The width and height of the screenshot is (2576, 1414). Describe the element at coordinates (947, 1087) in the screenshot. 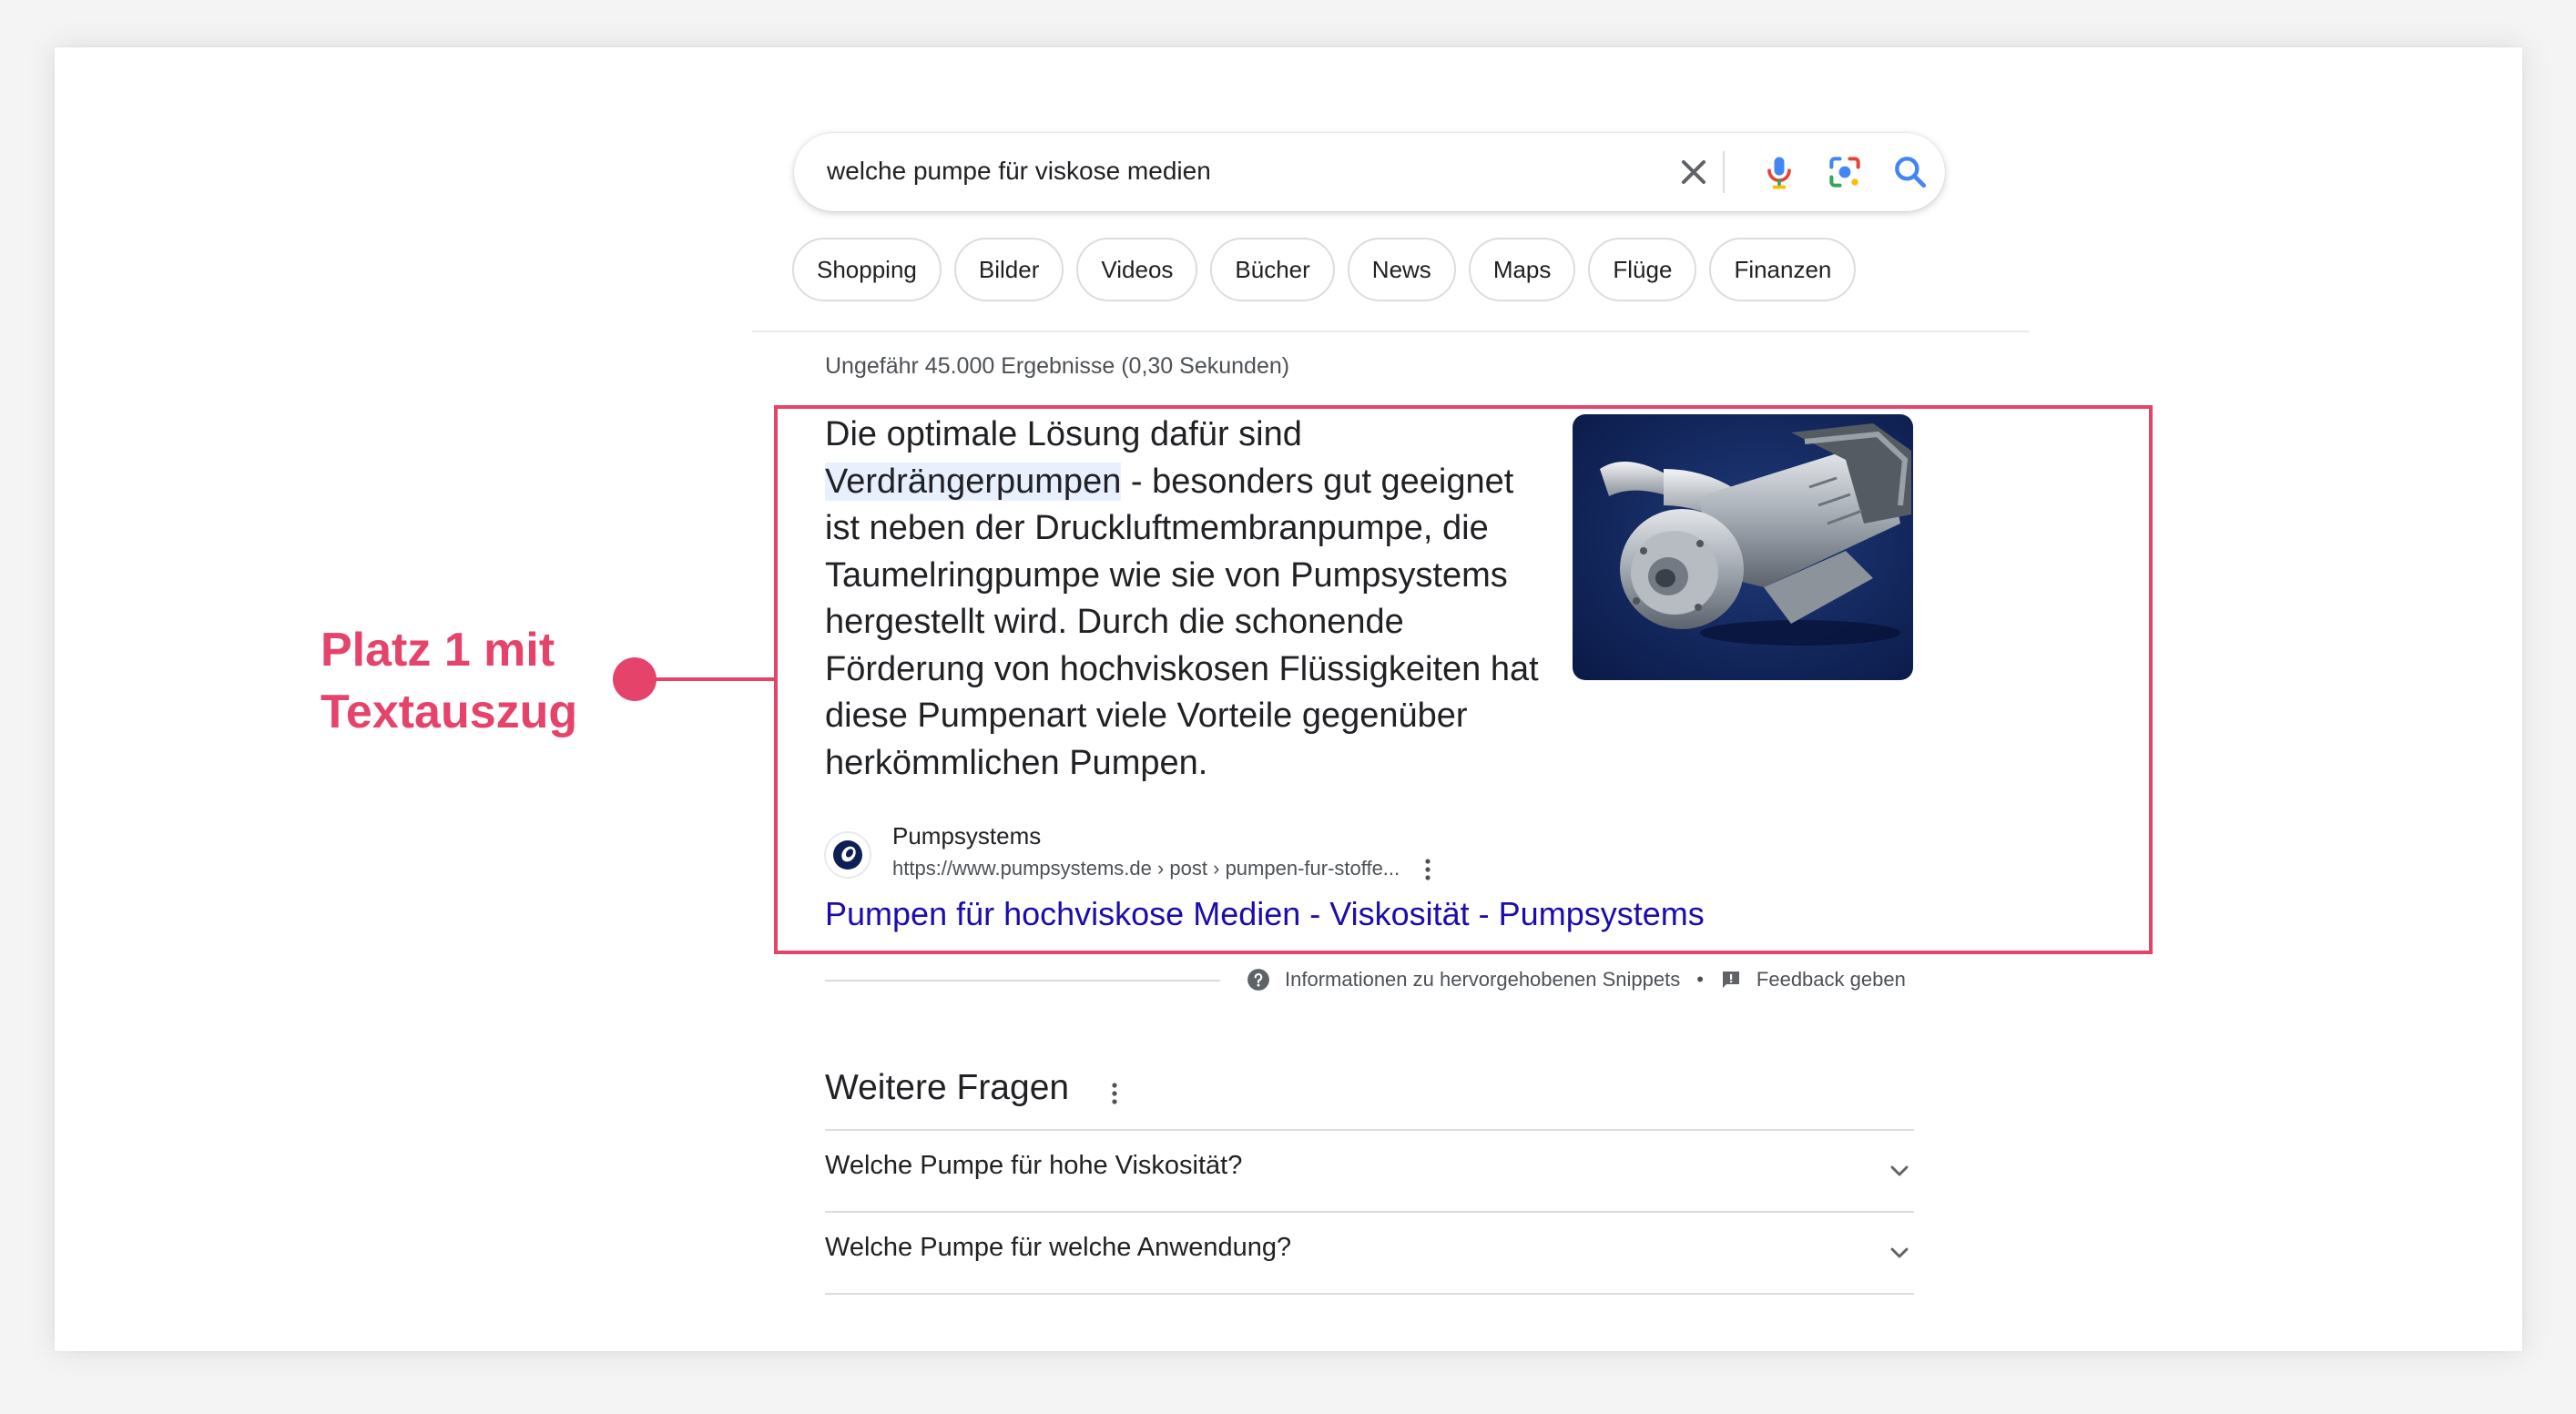

I see `paa-title: Weitere Fragen` at that location.